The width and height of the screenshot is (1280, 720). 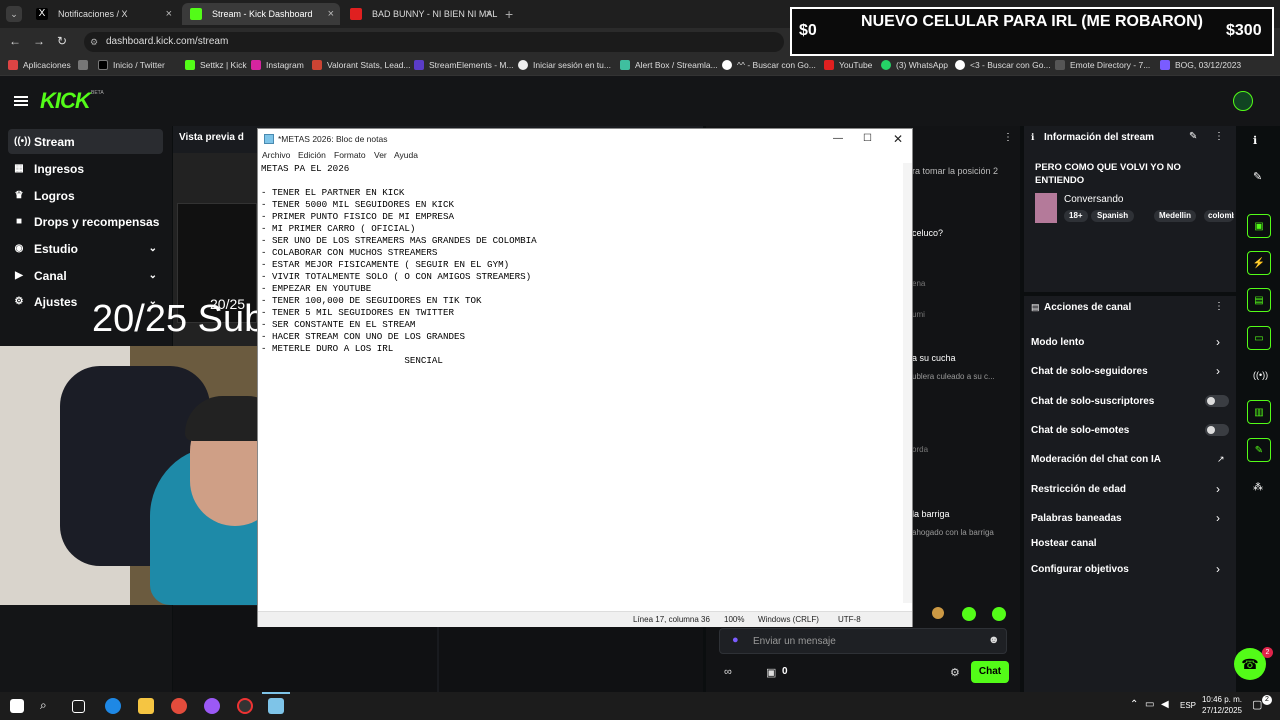 I want to click on chevron-up-icon: ⌃, so click(x=1134, y=704).